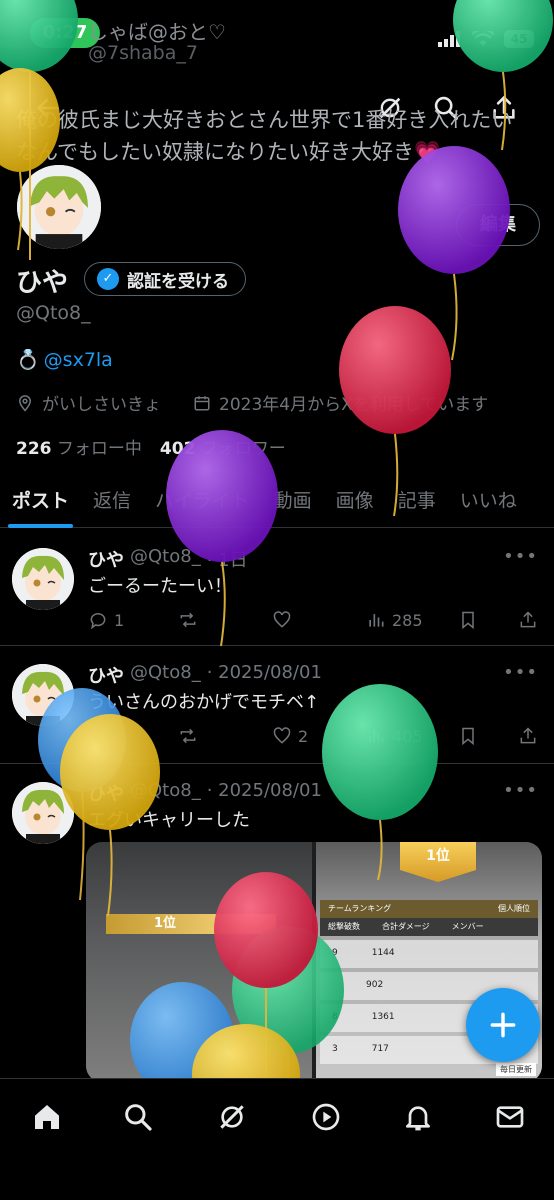 The height and width of the screenshot is (1200, 554). I want to click on like-button, so click(285, 620).